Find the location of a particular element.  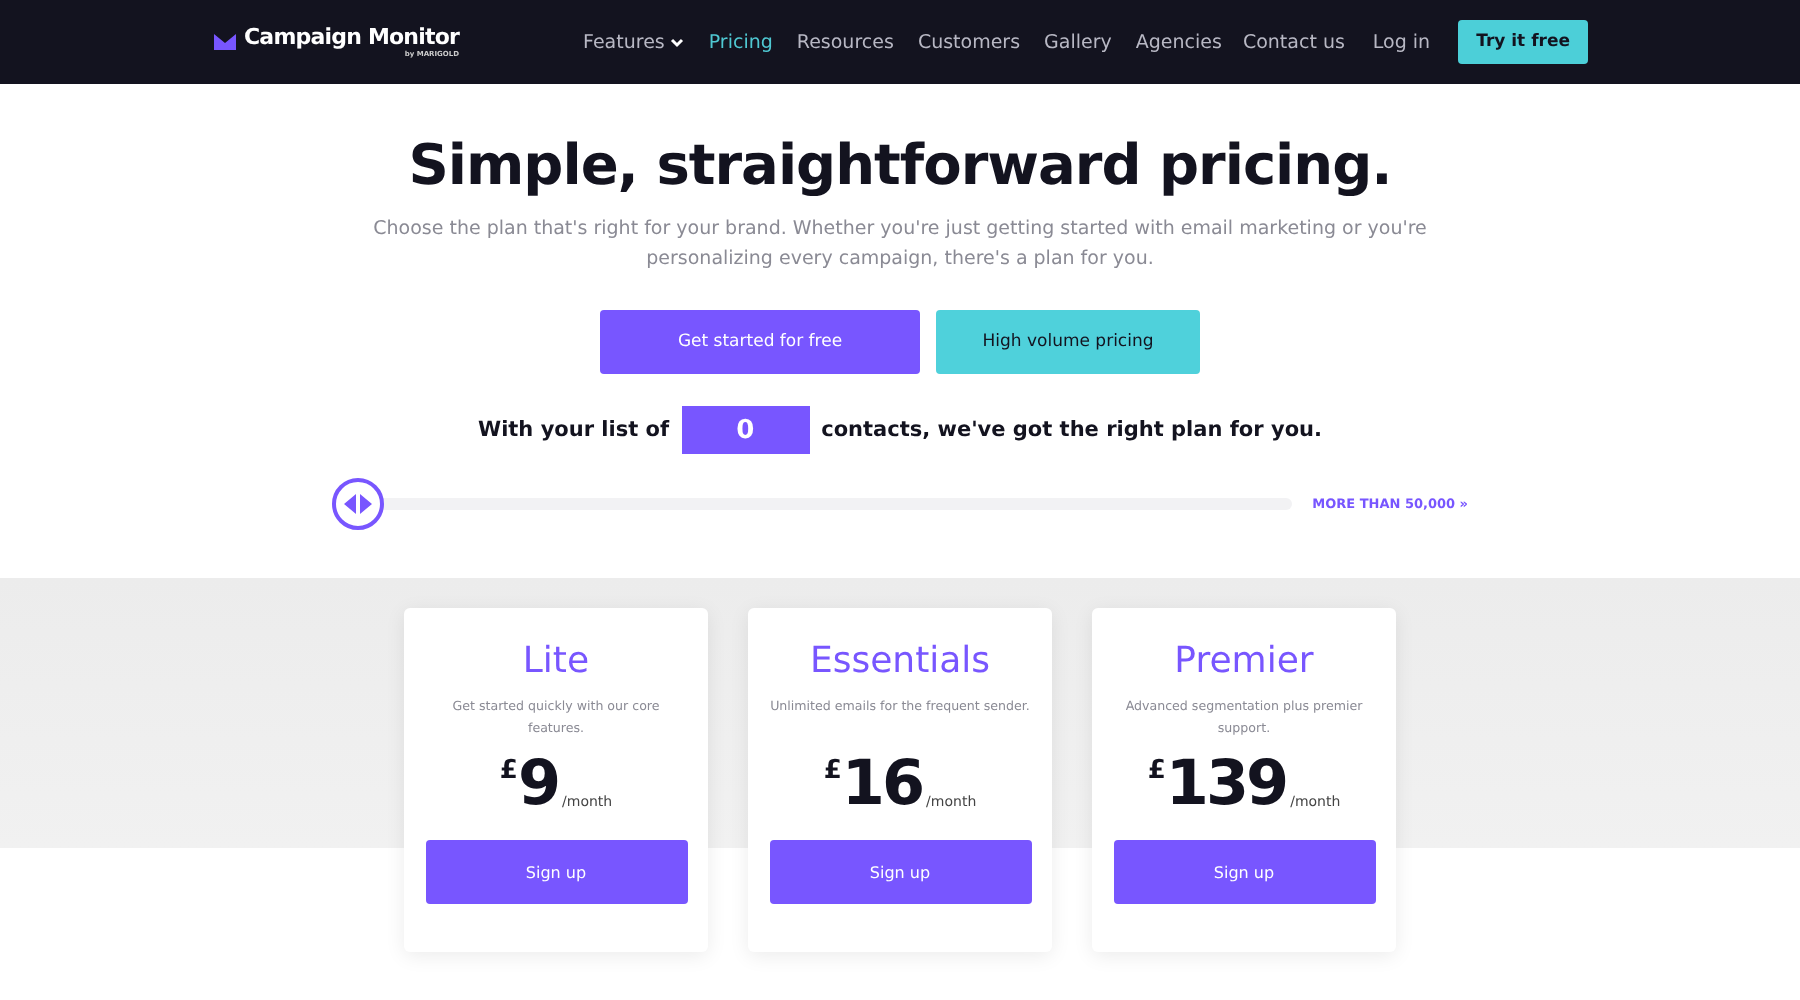

nav-link: Features is located at coordinates (634, 42).